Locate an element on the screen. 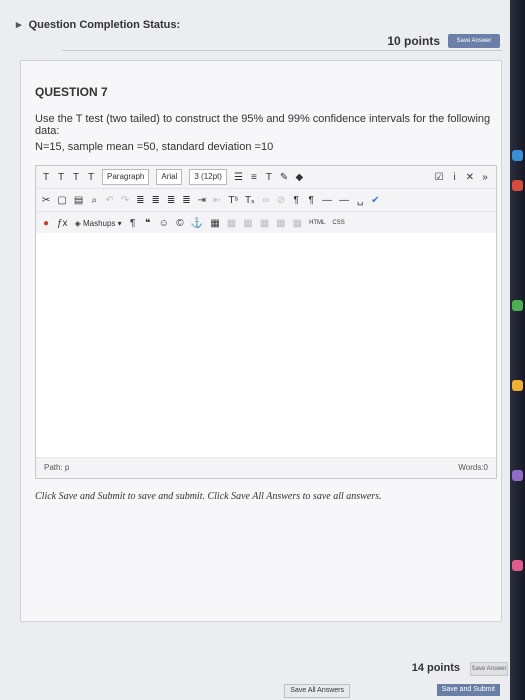 This screenshot has width=525, height=700. text-style-icon-1: T is located at coordinates (46, 177).